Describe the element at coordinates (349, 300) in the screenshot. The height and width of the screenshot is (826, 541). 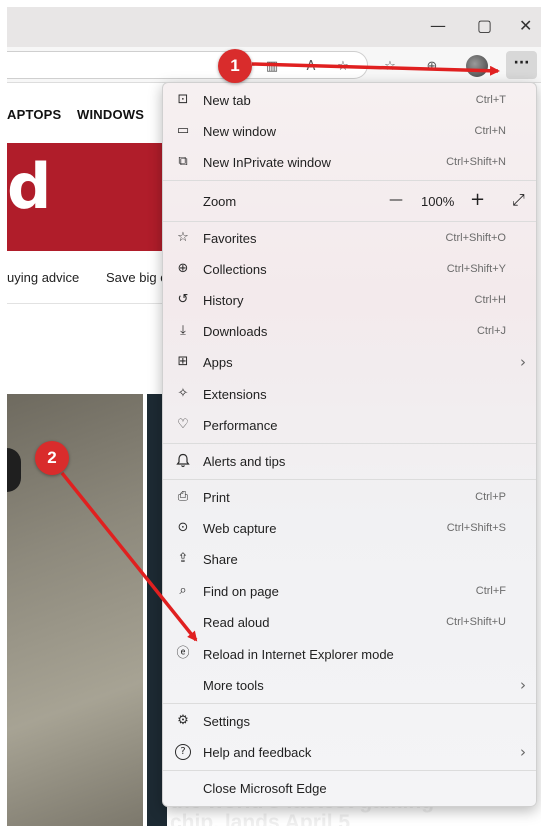
I see `menu-item-history: ↺ History Ctrl+H` at that location.